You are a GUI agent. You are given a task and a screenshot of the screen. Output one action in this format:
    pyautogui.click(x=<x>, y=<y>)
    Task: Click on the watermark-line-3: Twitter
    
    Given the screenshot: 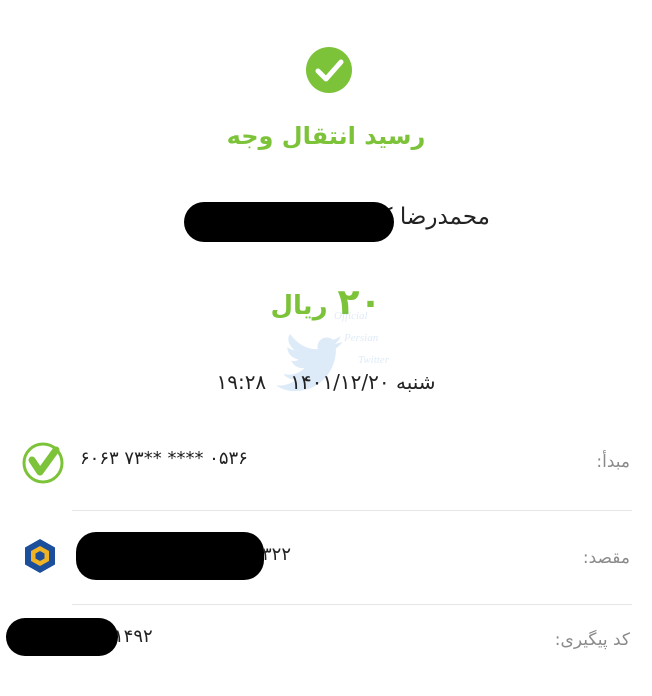 What is the action you would take?
    pyautogui.click(x=373, y=360)
    